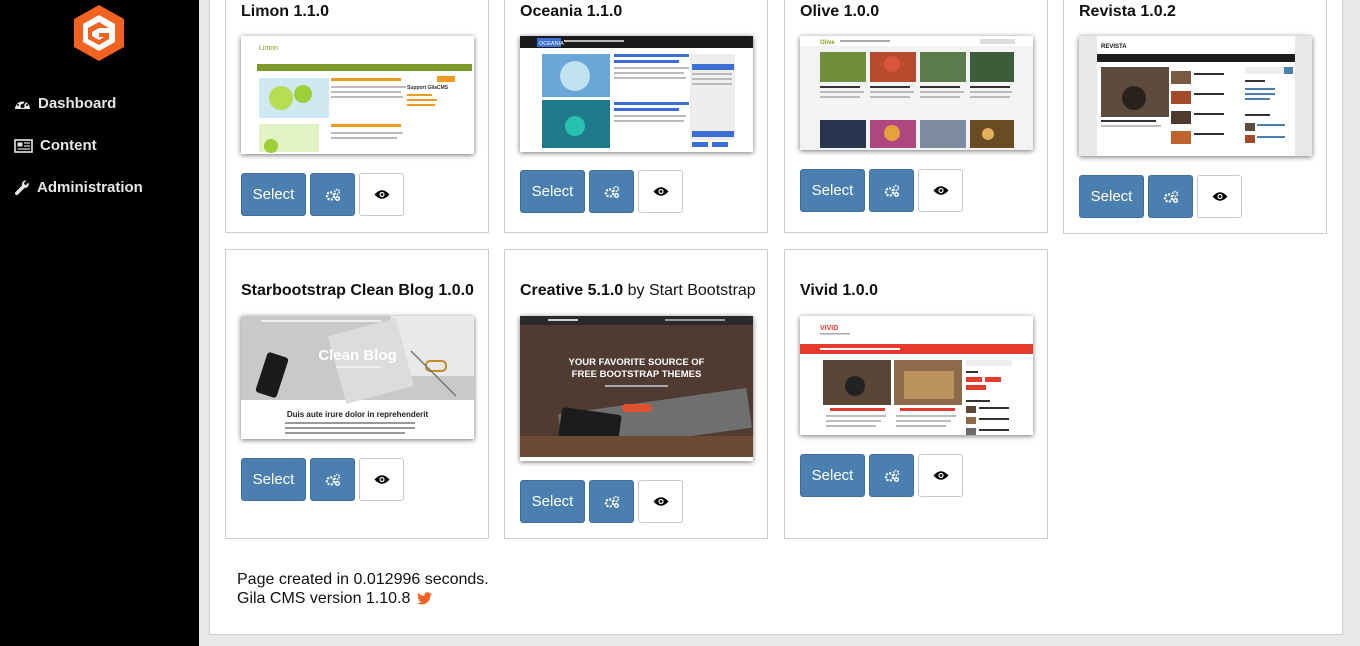  What do you see at coordinates (1355, 323) in the screenshot?
I see `scrollbar` at bounding box center [1355, 323].